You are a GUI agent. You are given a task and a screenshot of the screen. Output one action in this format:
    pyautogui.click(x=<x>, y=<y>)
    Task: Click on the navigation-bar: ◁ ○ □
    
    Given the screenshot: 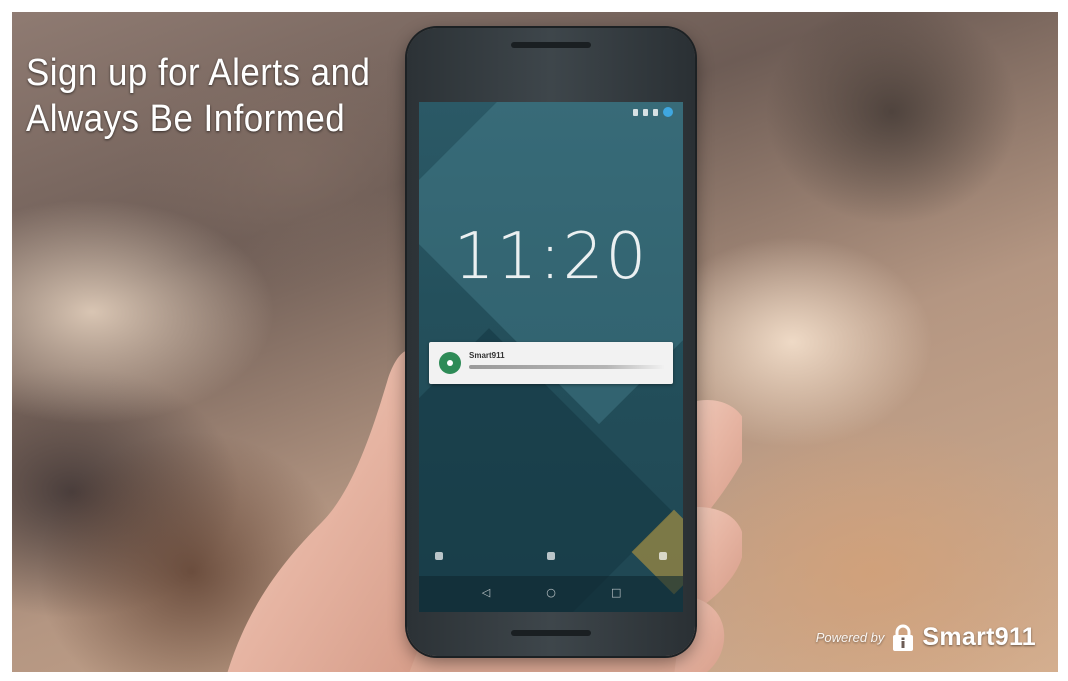 What is the action you would take?
    pyautogui.click(x=551, y=594)
    